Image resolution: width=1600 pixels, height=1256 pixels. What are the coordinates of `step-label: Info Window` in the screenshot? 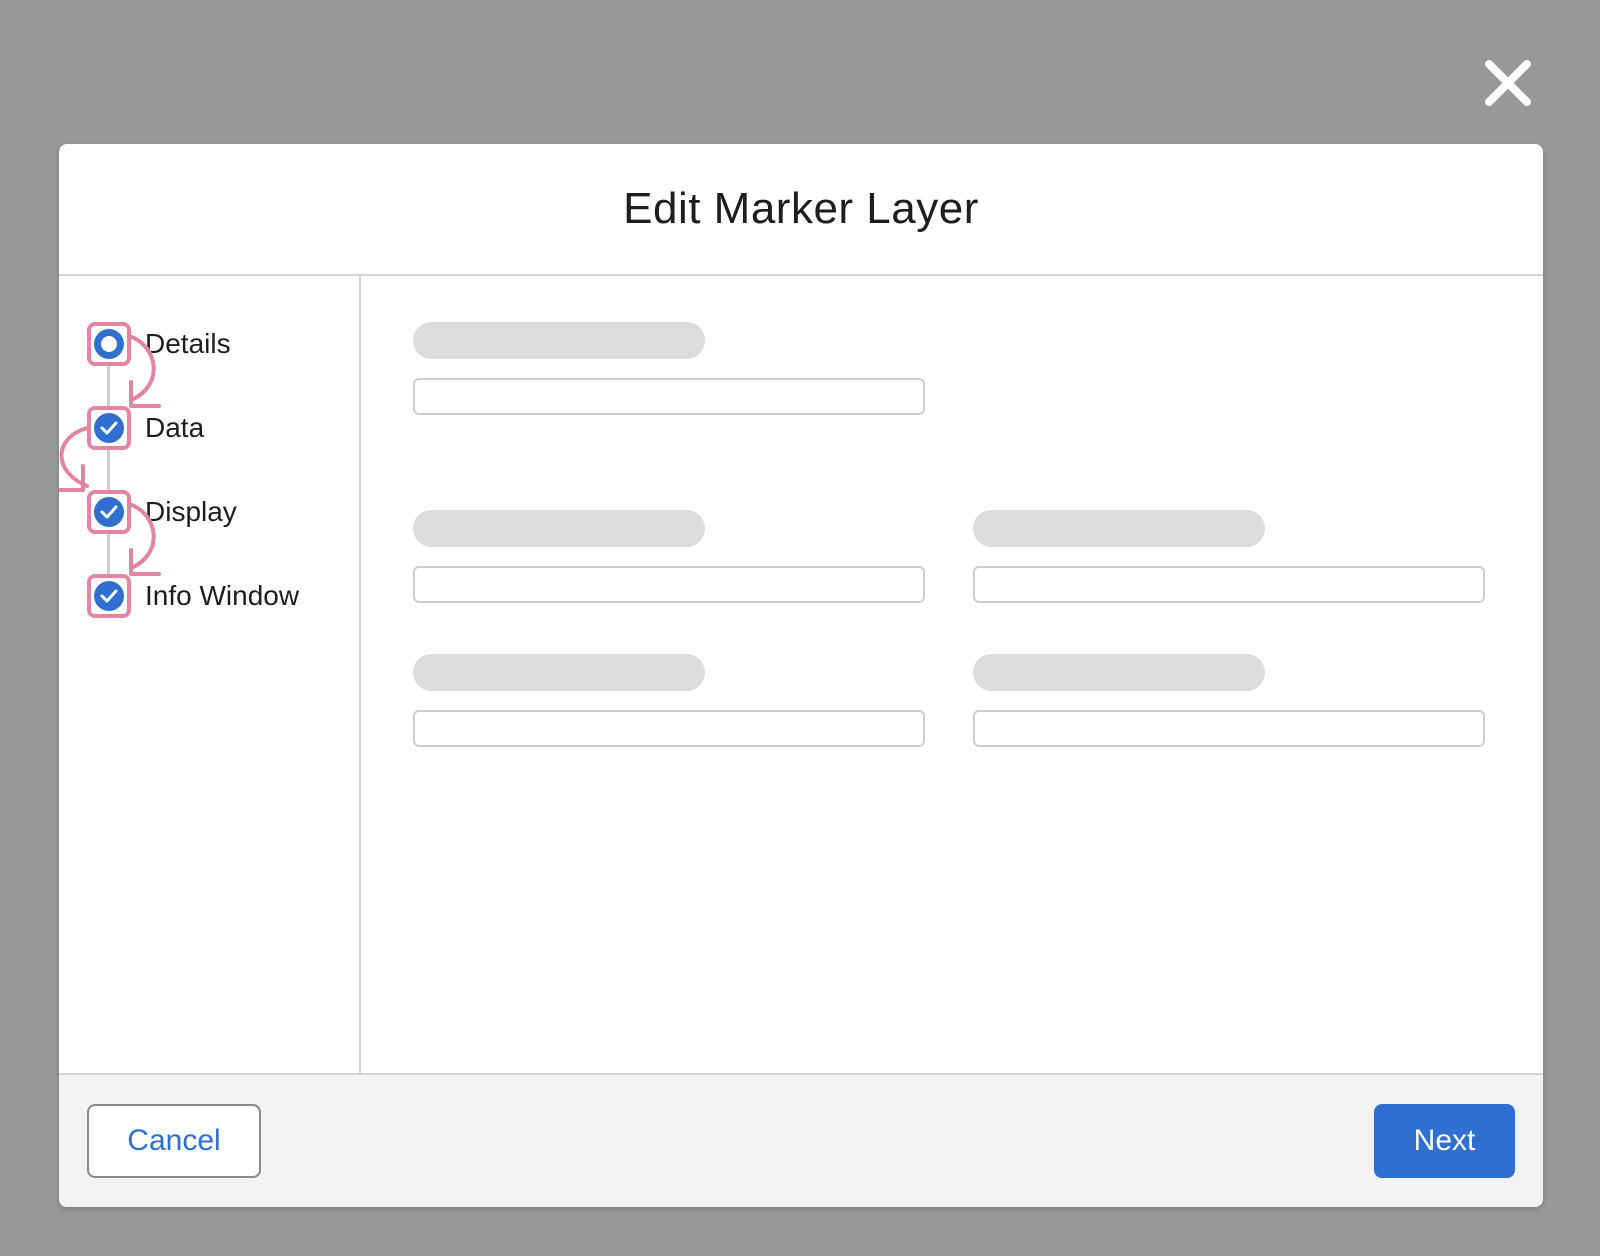 It's located at (222, 595).